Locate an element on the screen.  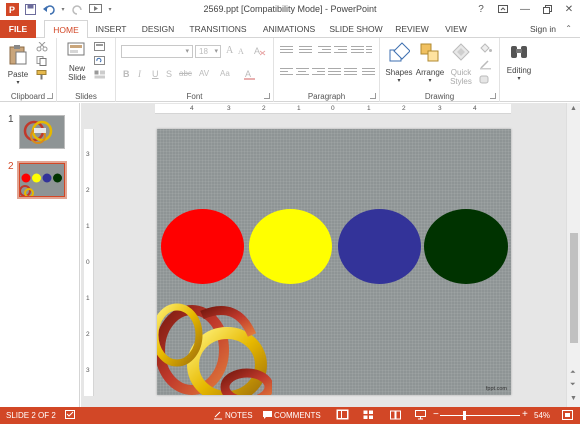
shapes-button: Shapes ▾ is located at coordinates (399, 63).